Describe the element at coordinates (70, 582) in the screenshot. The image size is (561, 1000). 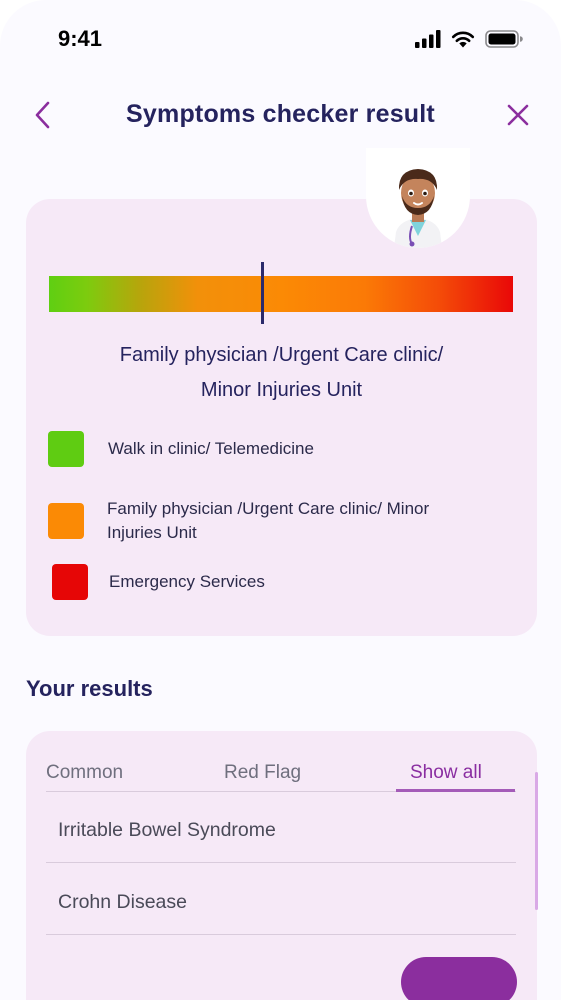
I see `legend-swatch-red` at that location.